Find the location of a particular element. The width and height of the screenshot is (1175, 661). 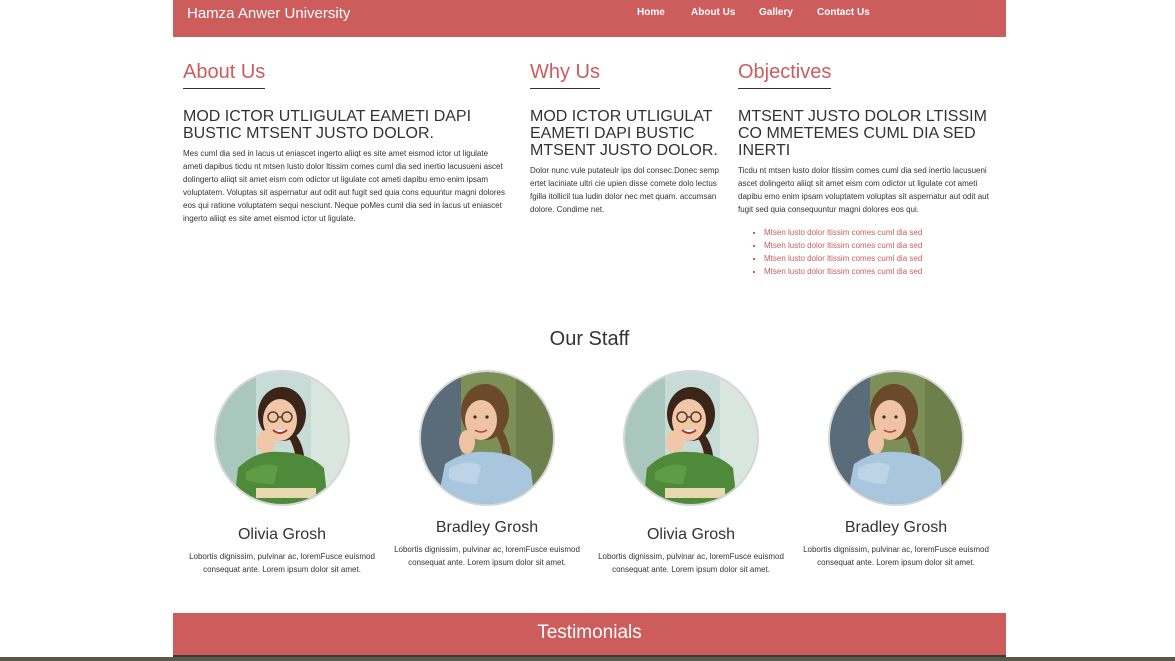

testimonials-section: Testimonials is located at coordinates (589, 637).